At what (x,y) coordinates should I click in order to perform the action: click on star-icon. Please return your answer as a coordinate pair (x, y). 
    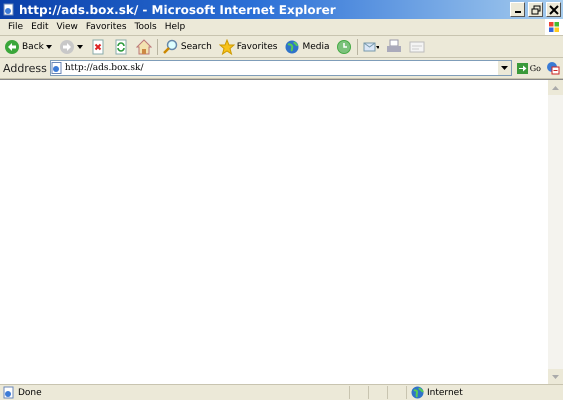
    Looking at the image, I should click on (226, 46).